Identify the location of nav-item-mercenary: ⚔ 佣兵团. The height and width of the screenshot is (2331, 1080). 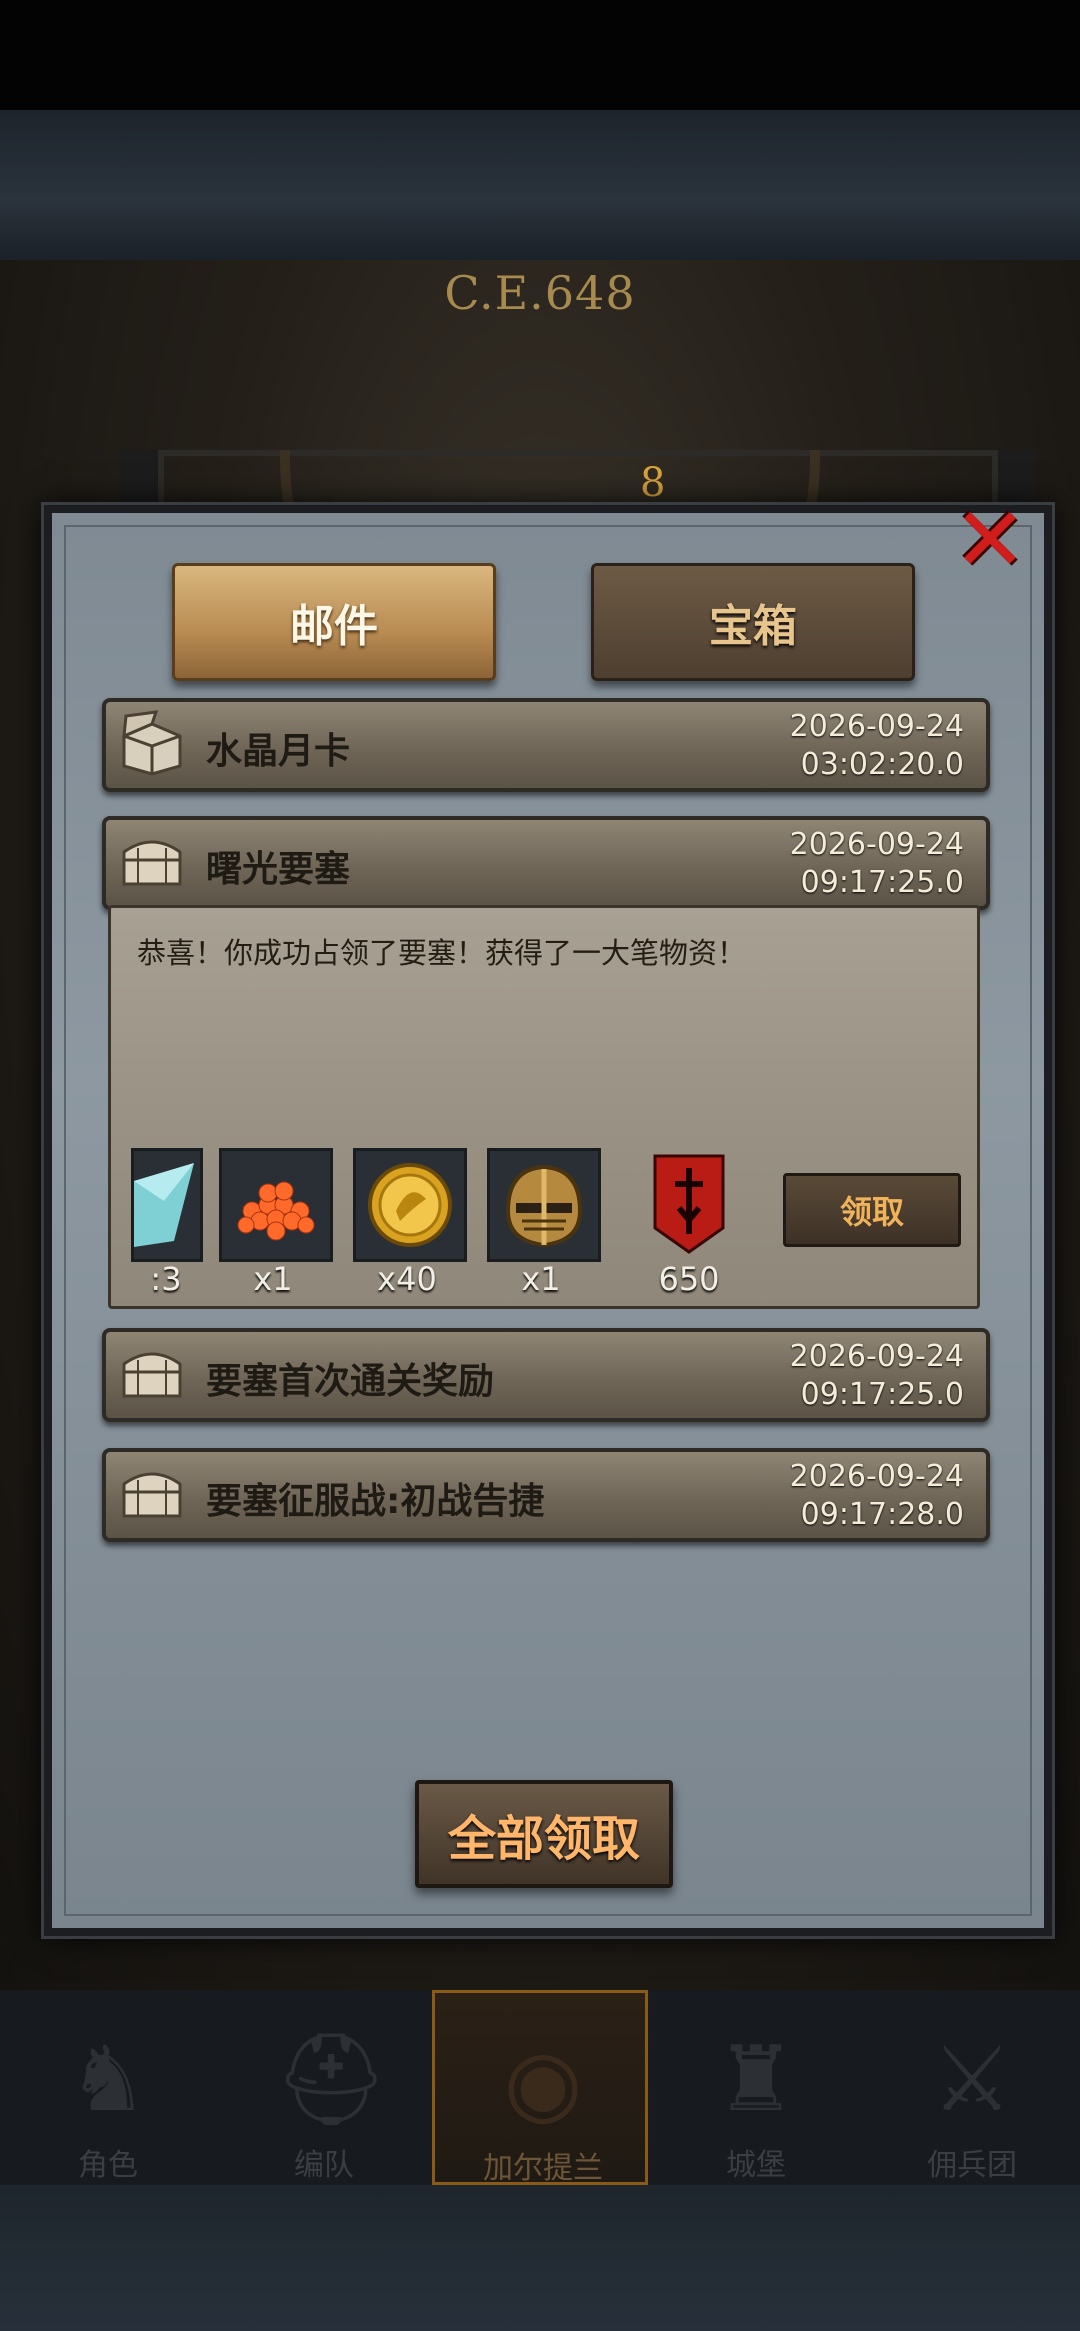
(972, 2087).